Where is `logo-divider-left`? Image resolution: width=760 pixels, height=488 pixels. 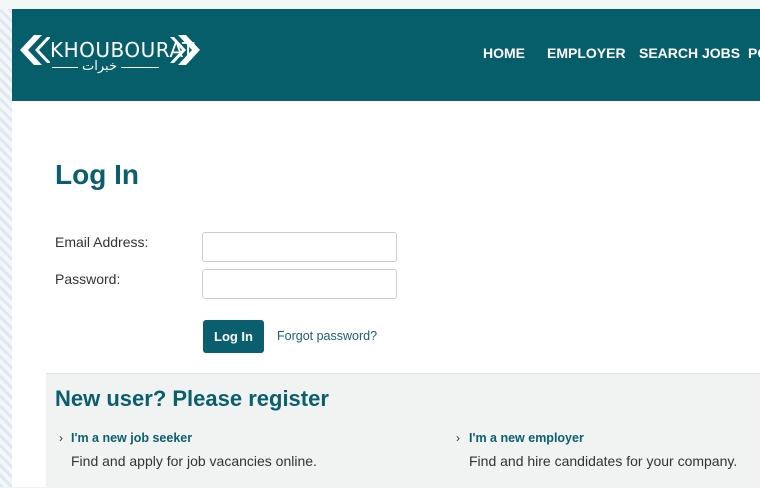
logo-divider-left is located at coordinates (65, 67).